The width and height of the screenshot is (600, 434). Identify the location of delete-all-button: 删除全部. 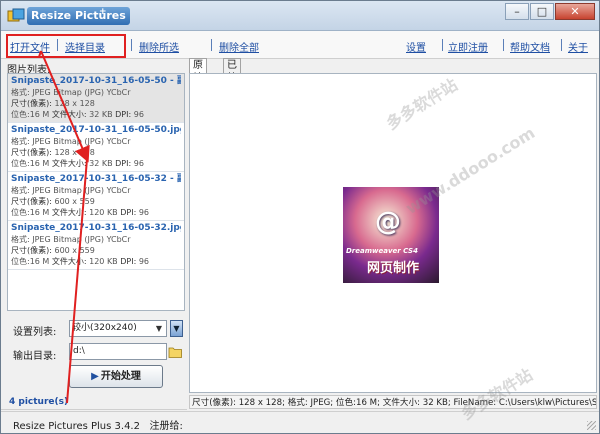
(239, 46).